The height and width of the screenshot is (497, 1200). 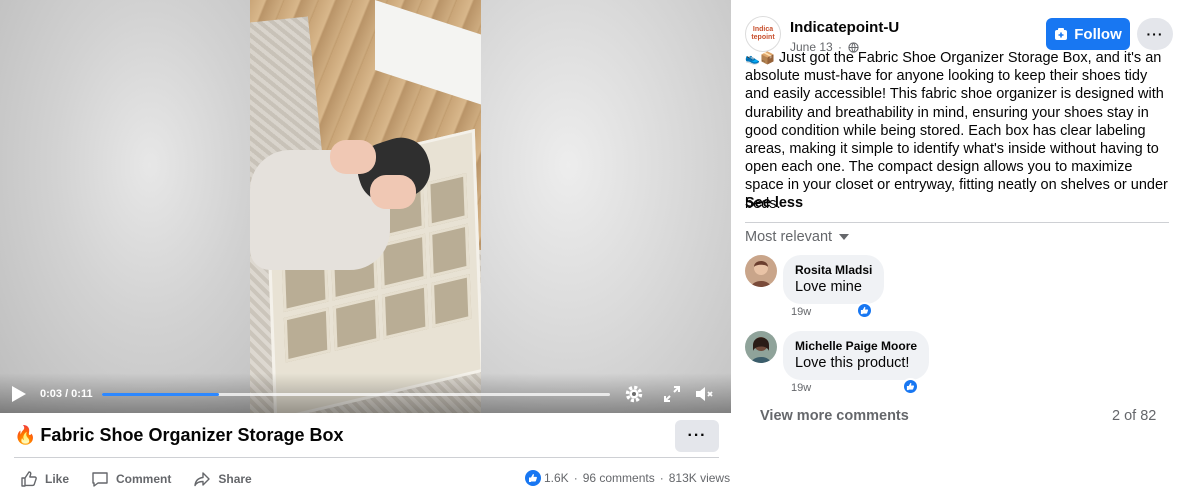 What do you see at coordinates (533, 478) in the screenshot?
I see `like-reaction-icon` at bounding box center [533, 478].